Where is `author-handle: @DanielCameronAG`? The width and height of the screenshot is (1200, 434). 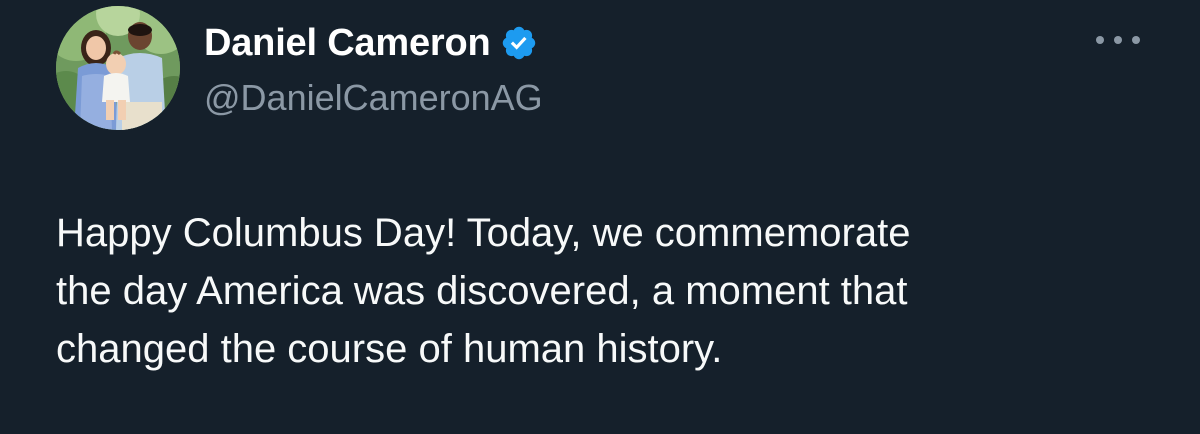 author-handle: @DanielCameronAG is located at coordinates (373, 98).